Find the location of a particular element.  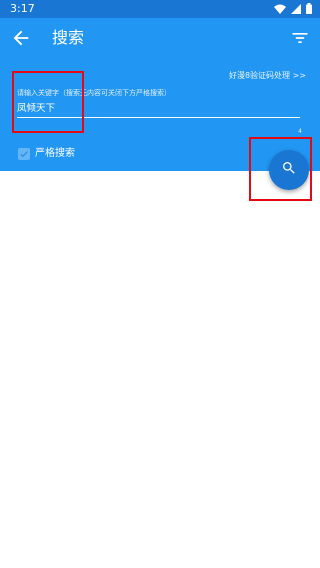

check-icon is located at coordinates (24, 153).